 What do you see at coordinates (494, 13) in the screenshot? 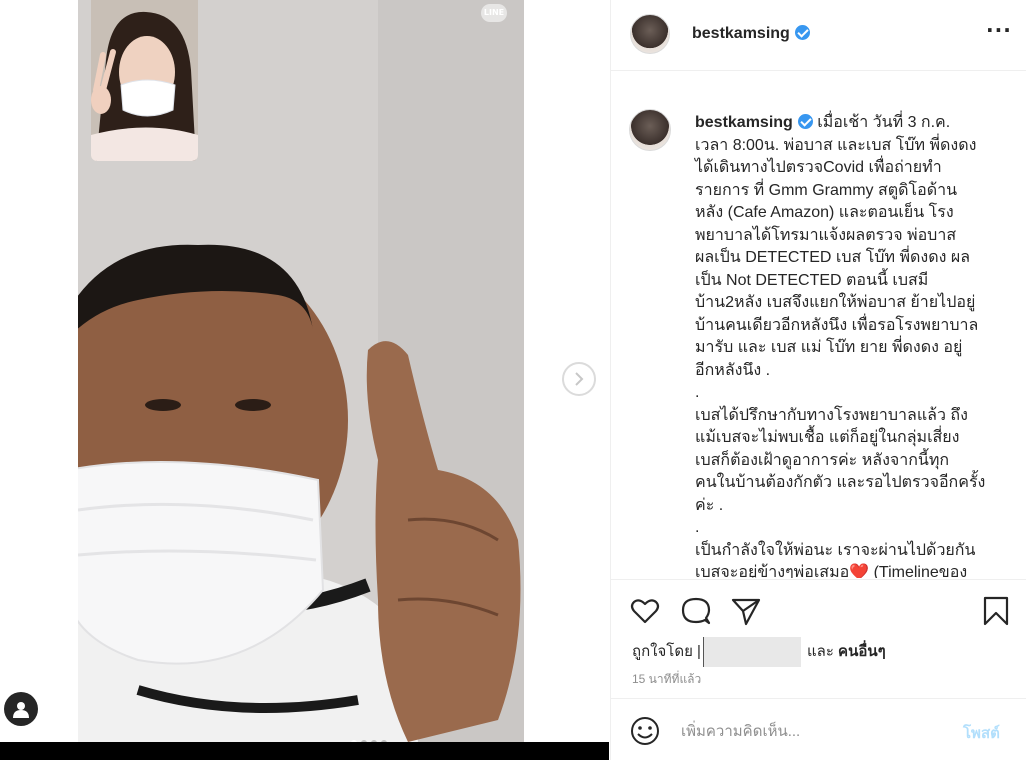
I see `line-watermark: LINE` at bounding box center [494, 13].